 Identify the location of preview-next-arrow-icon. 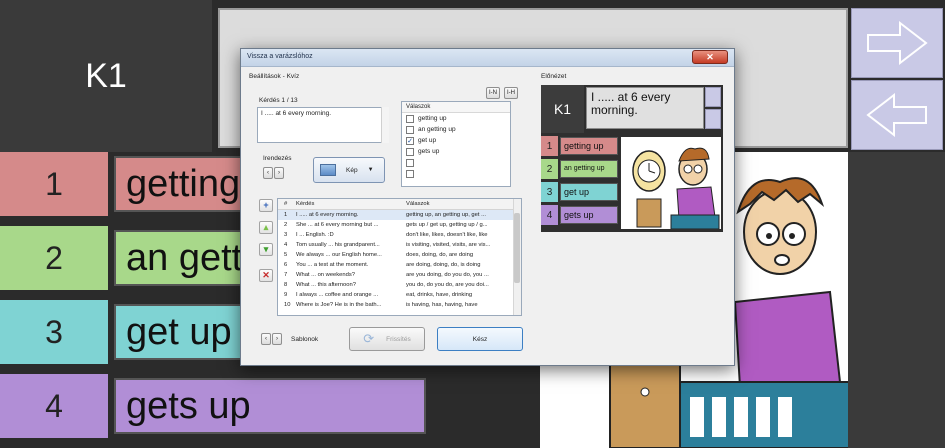
(713, 97).